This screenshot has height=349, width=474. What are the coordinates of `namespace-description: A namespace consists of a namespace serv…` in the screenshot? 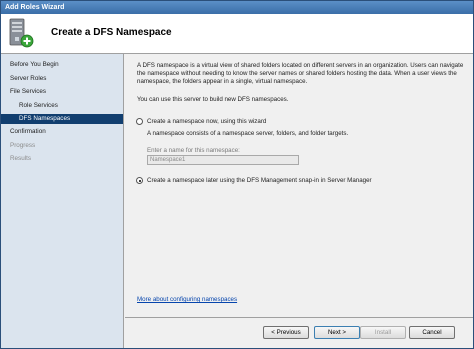 It's located at (248, 133).